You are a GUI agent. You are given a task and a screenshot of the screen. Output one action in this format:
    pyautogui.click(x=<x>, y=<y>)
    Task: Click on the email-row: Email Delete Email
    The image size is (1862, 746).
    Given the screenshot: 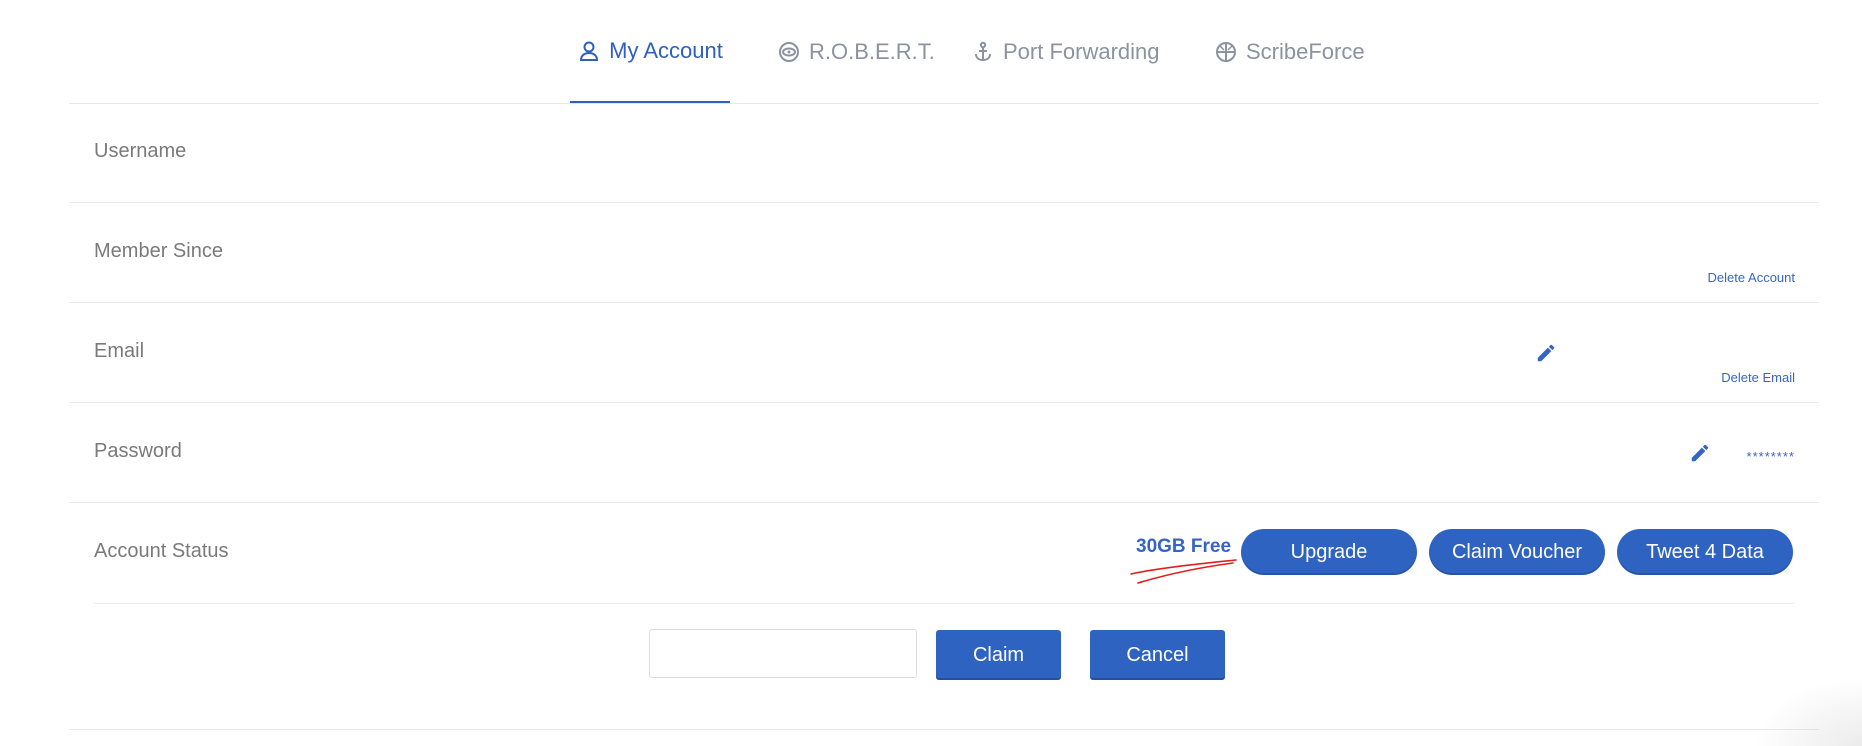 What is the action you would take?
    pyautogui.click(x=944, y=353)
    